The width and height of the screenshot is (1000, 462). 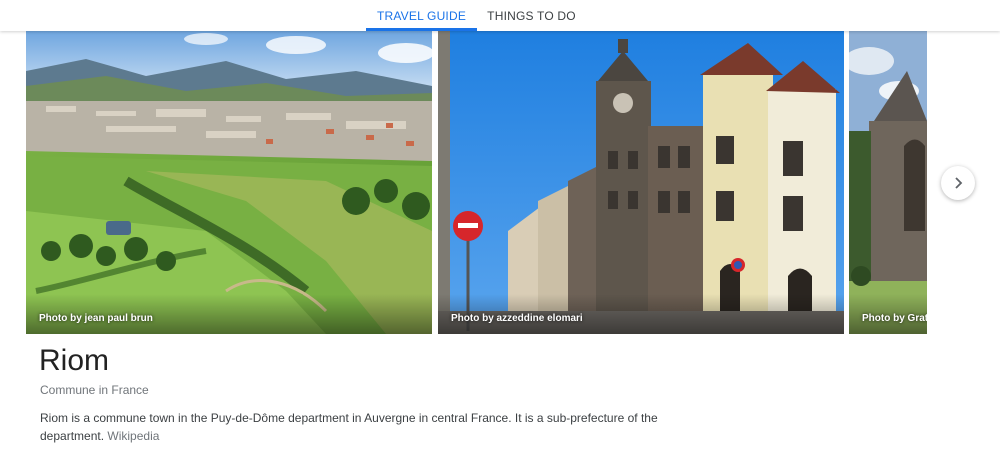 What do you see at coordinates (96, 318) in the screenshot?
I see `photo-credit: Photo by jean paul brun` at bounding box center [96, 318].